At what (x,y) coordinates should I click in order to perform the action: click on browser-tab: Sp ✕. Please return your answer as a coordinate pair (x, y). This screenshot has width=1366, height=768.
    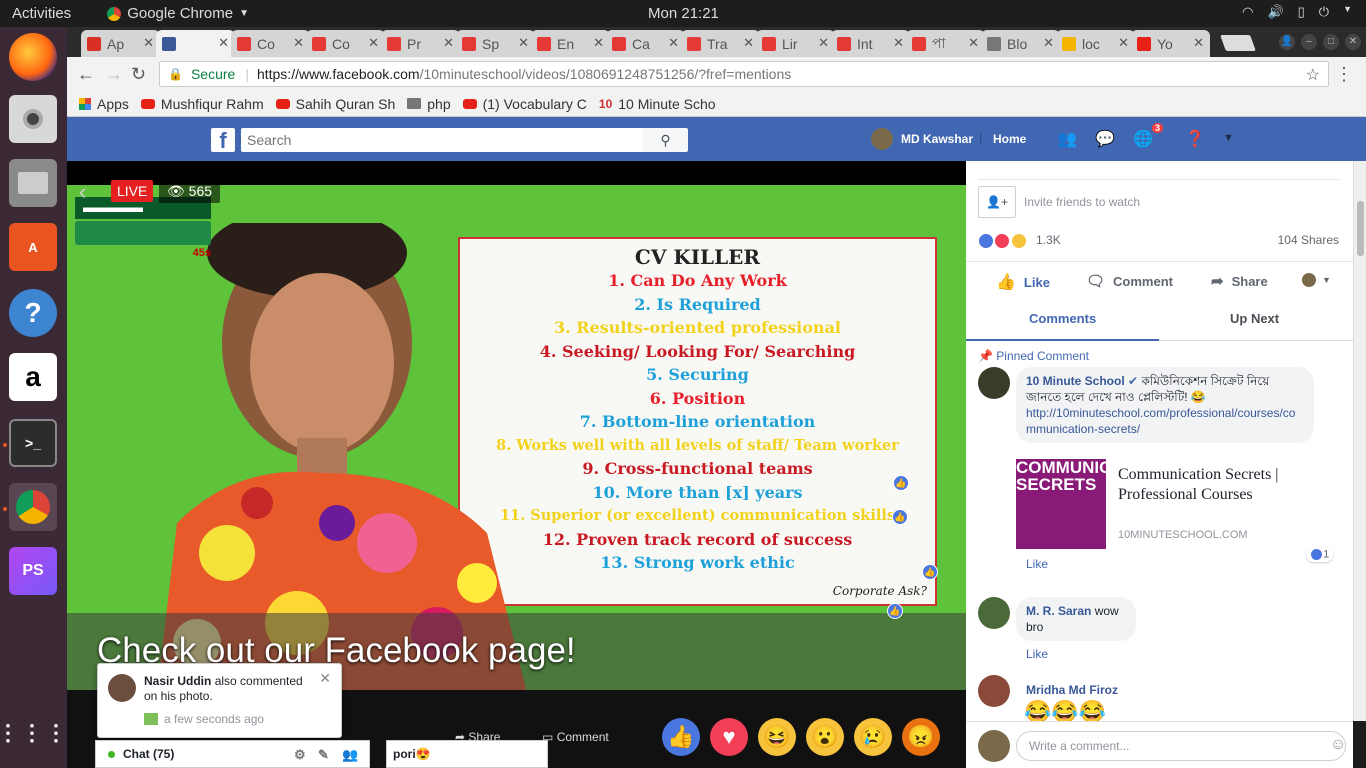
    Looking at the image, I should click on (495, 43).